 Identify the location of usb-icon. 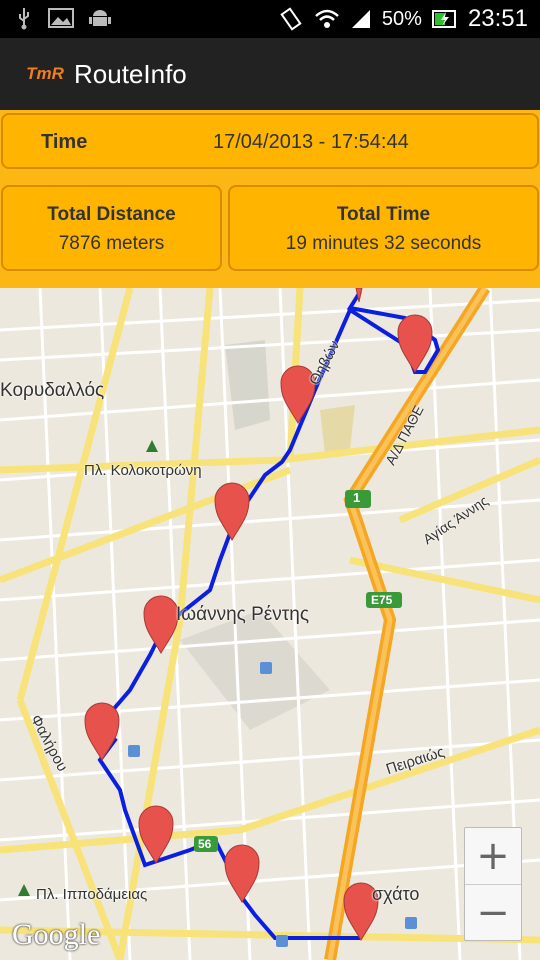
(24, 19).